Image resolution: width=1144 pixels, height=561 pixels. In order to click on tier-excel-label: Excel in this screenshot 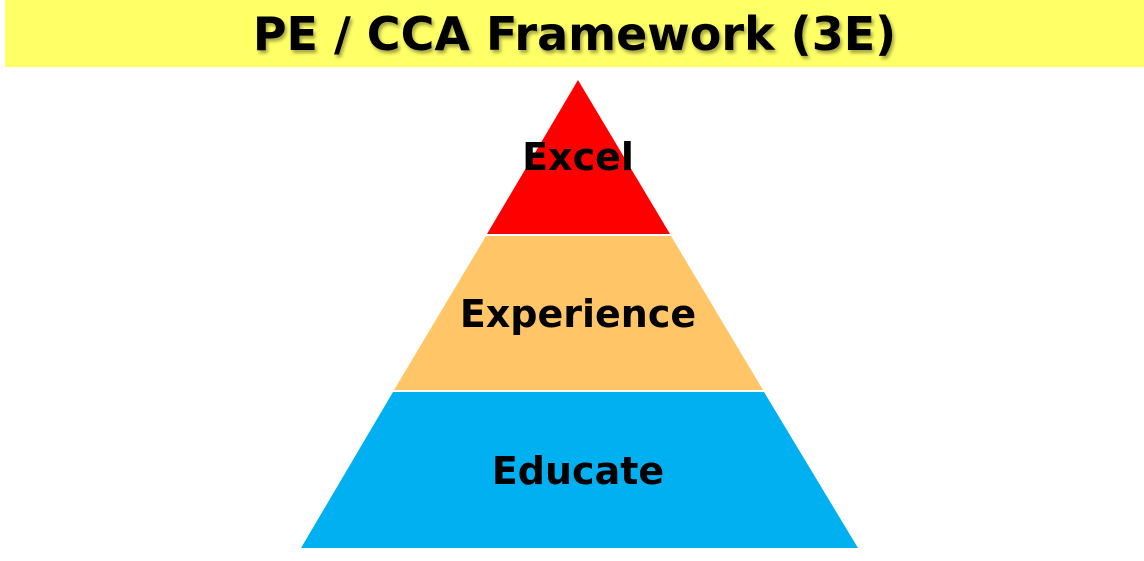, I will do `click(578, 157)`.